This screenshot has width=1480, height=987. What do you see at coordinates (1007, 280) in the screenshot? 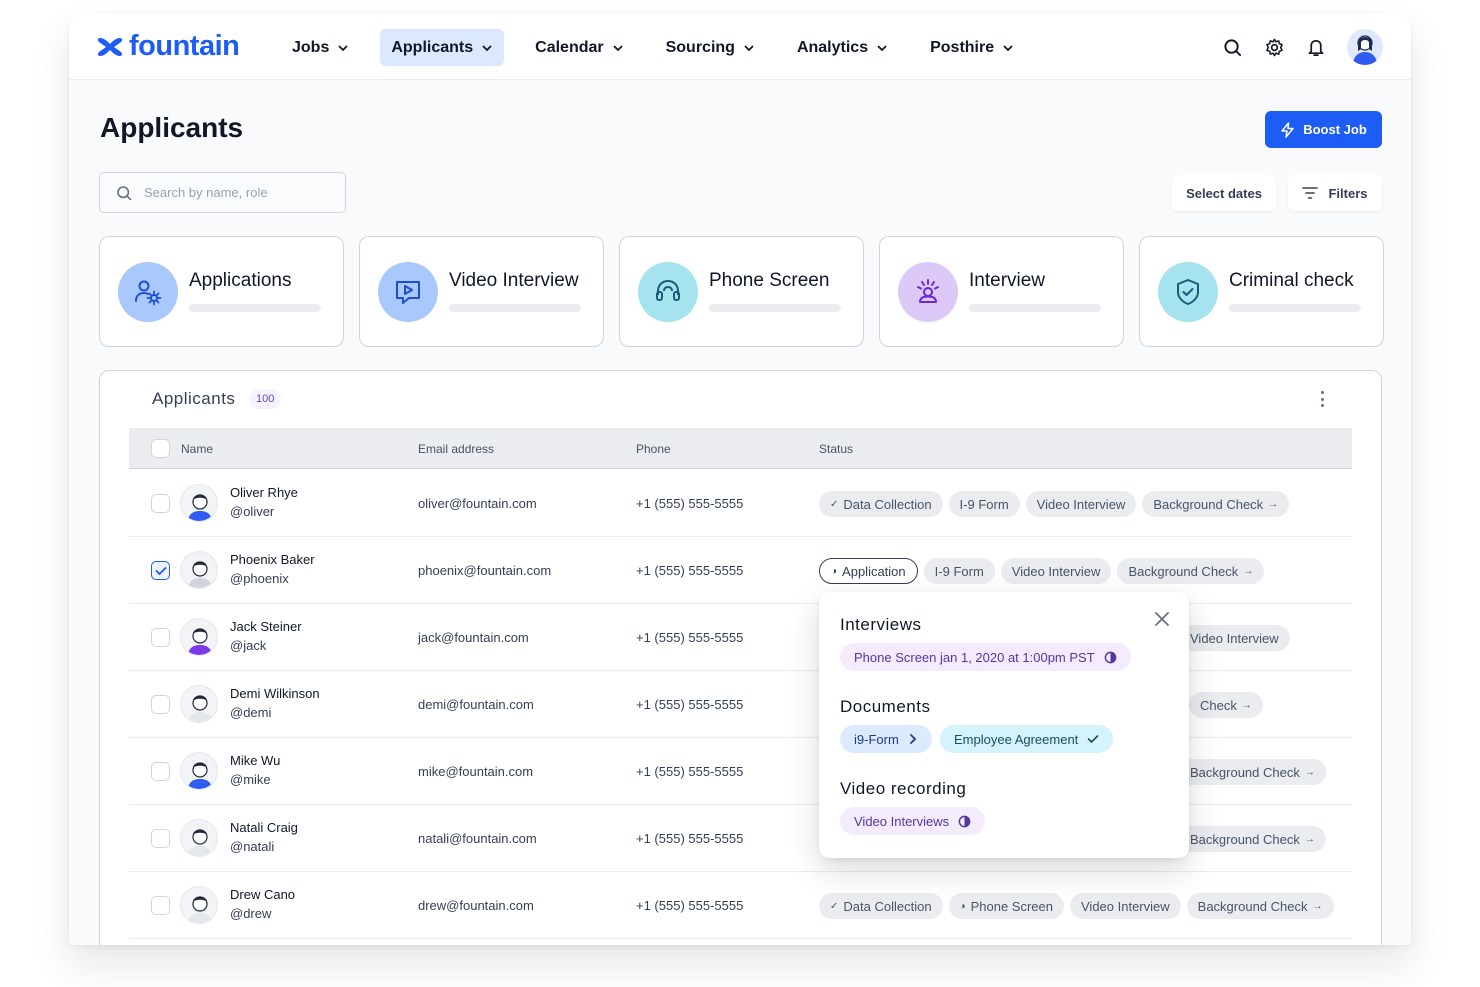
I see `stage-label: Interview` at bounding box center [1007, 280].